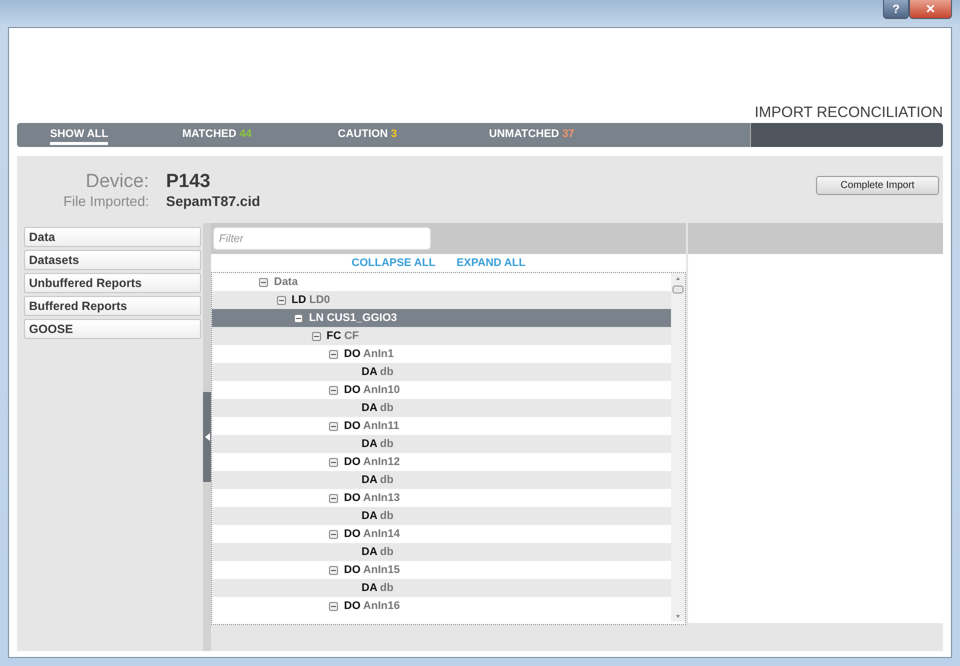  Describe the element at coordinates (441, 300) in the screenshot. I see `tree-row: LD LD0` at that location.